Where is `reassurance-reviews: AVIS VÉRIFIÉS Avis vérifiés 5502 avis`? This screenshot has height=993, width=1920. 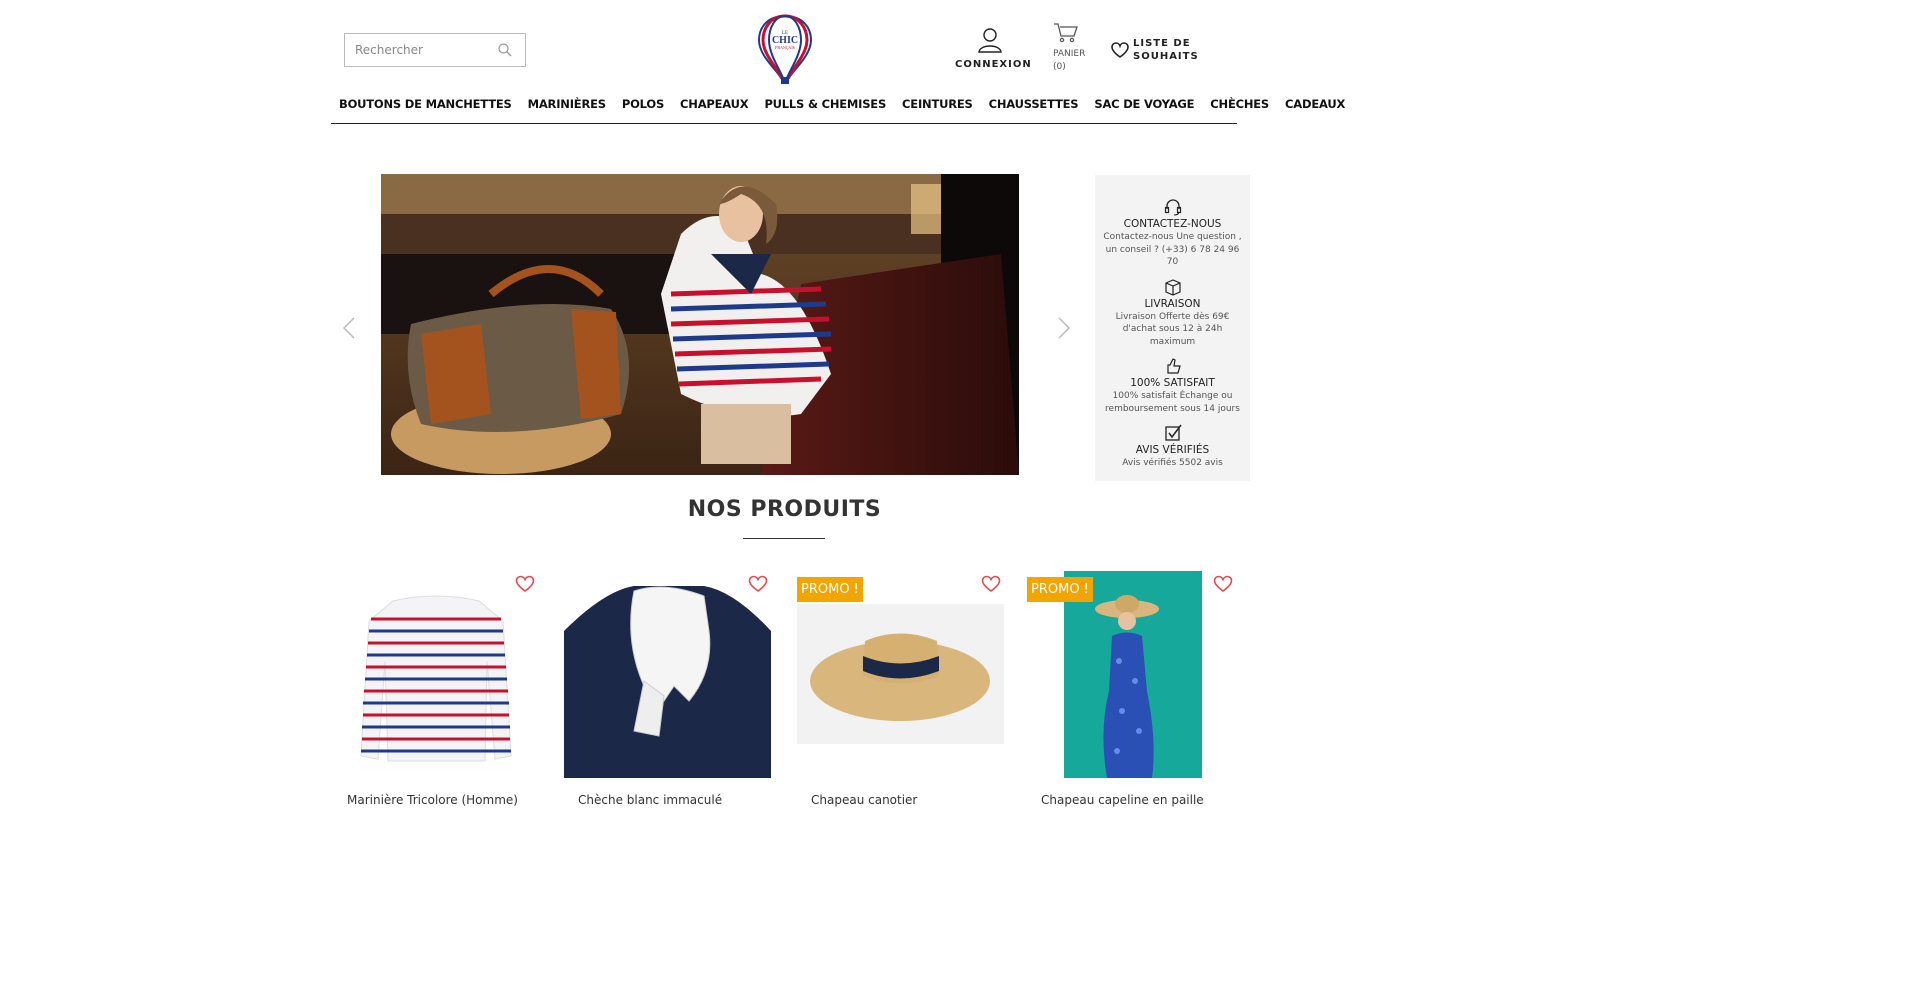
reassurance-reviews: AVIS VÉRIFIÉS Avis vérifiés 5502 avis is located at coordinates (1172, 446).